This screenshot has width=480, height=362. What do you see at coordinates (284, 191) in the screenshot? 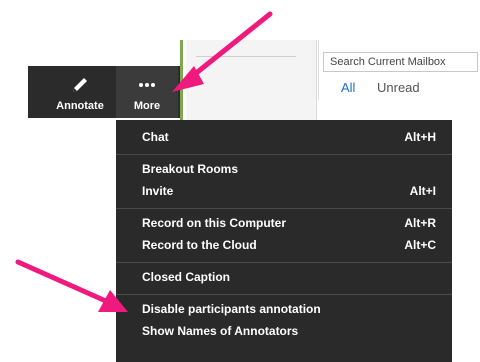
I see `menu-item-invite: Invite Alt+I` at bounding box center [284, 191].